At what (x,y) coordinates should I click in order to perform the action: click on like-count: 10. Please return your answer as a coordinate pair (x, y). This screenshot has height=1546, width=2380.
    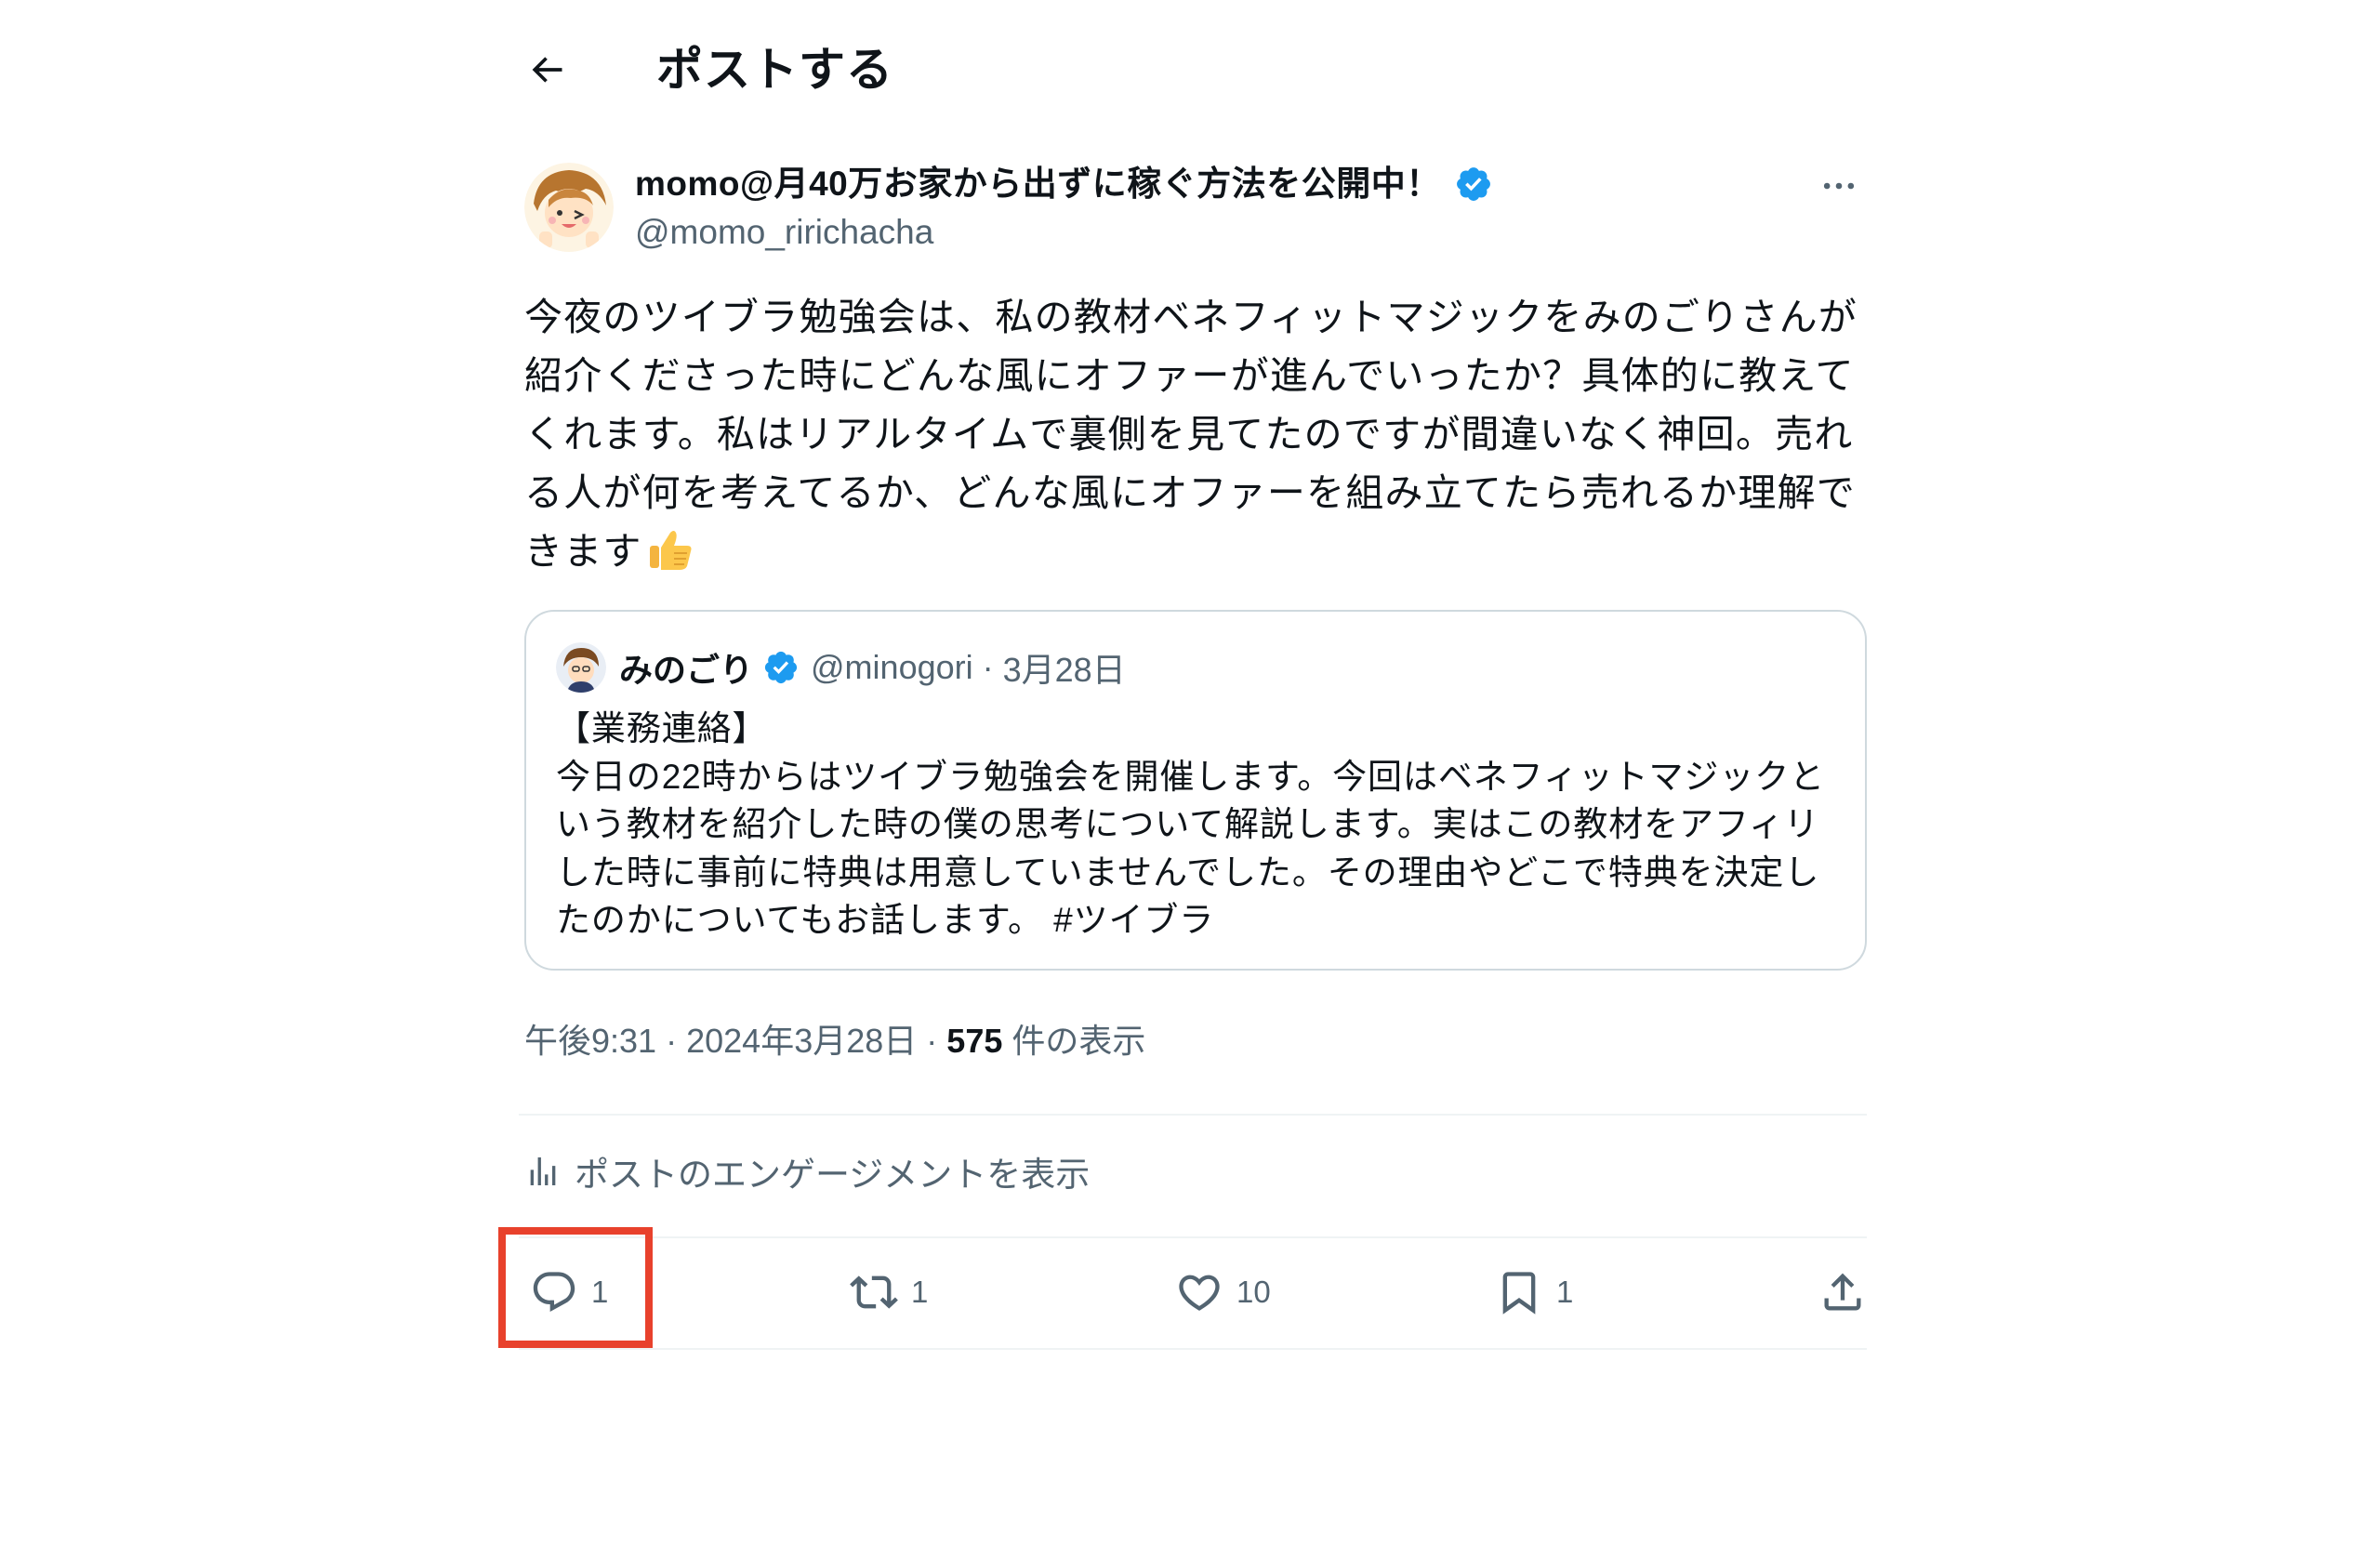
    Looking at the image, I should click on (1253, 1292).